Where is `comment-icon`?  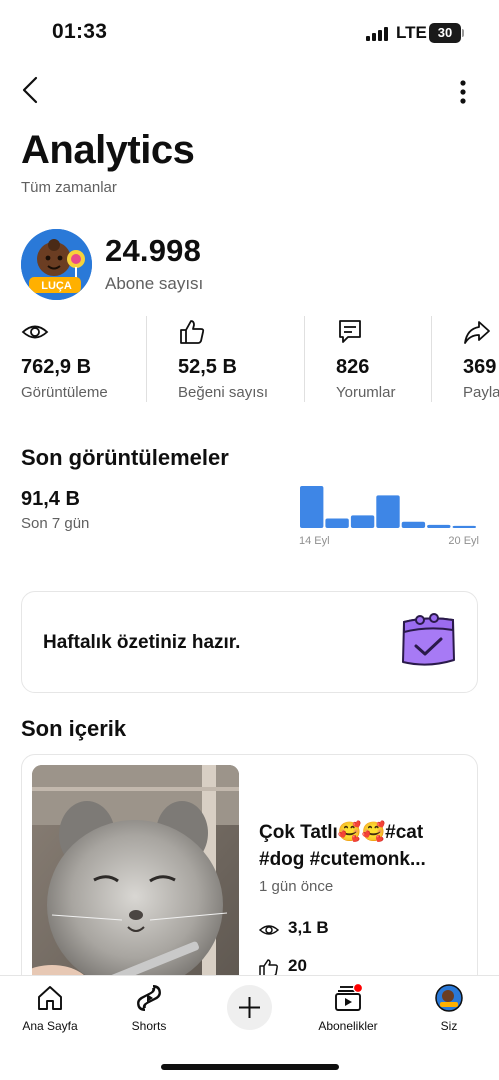
comment-icon is located at coordinates (350, 331).